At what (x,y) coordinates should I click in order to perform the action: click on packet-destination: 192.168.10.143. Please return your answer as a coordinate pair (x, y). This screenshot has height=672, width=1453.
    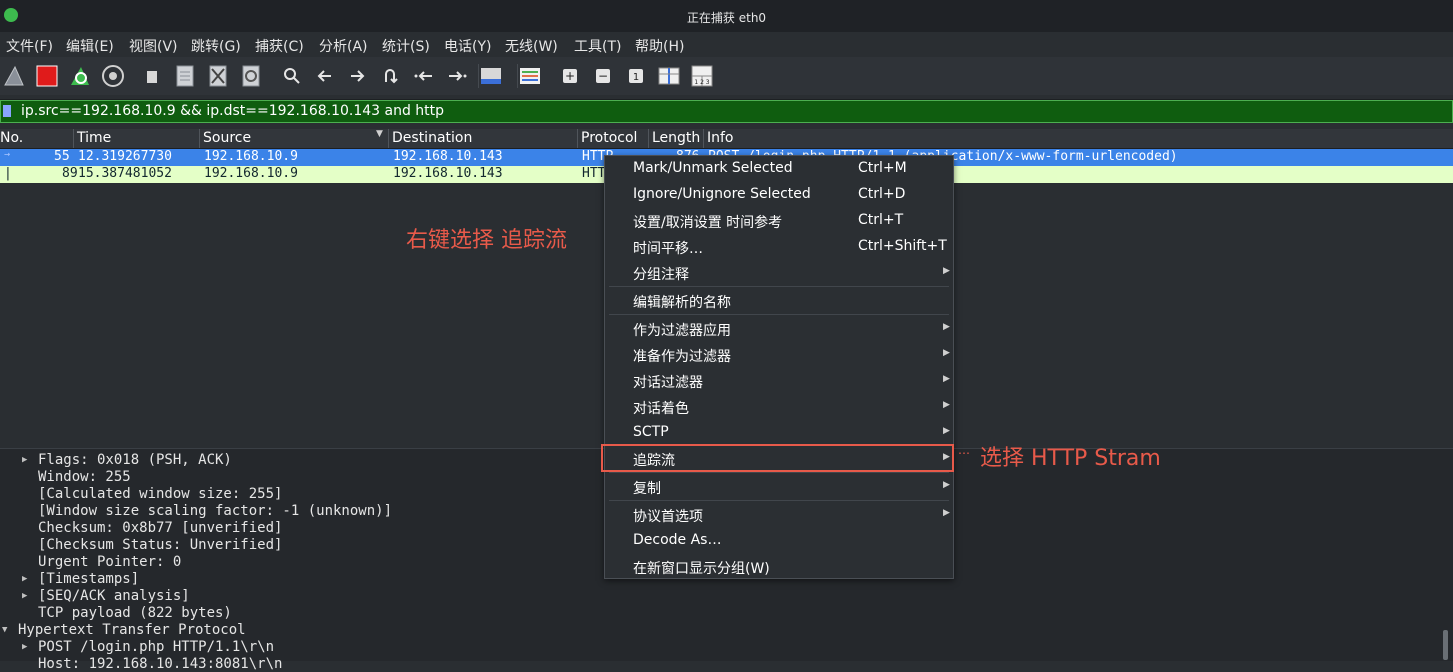
    Looking at the image, I should click on (448, 173).